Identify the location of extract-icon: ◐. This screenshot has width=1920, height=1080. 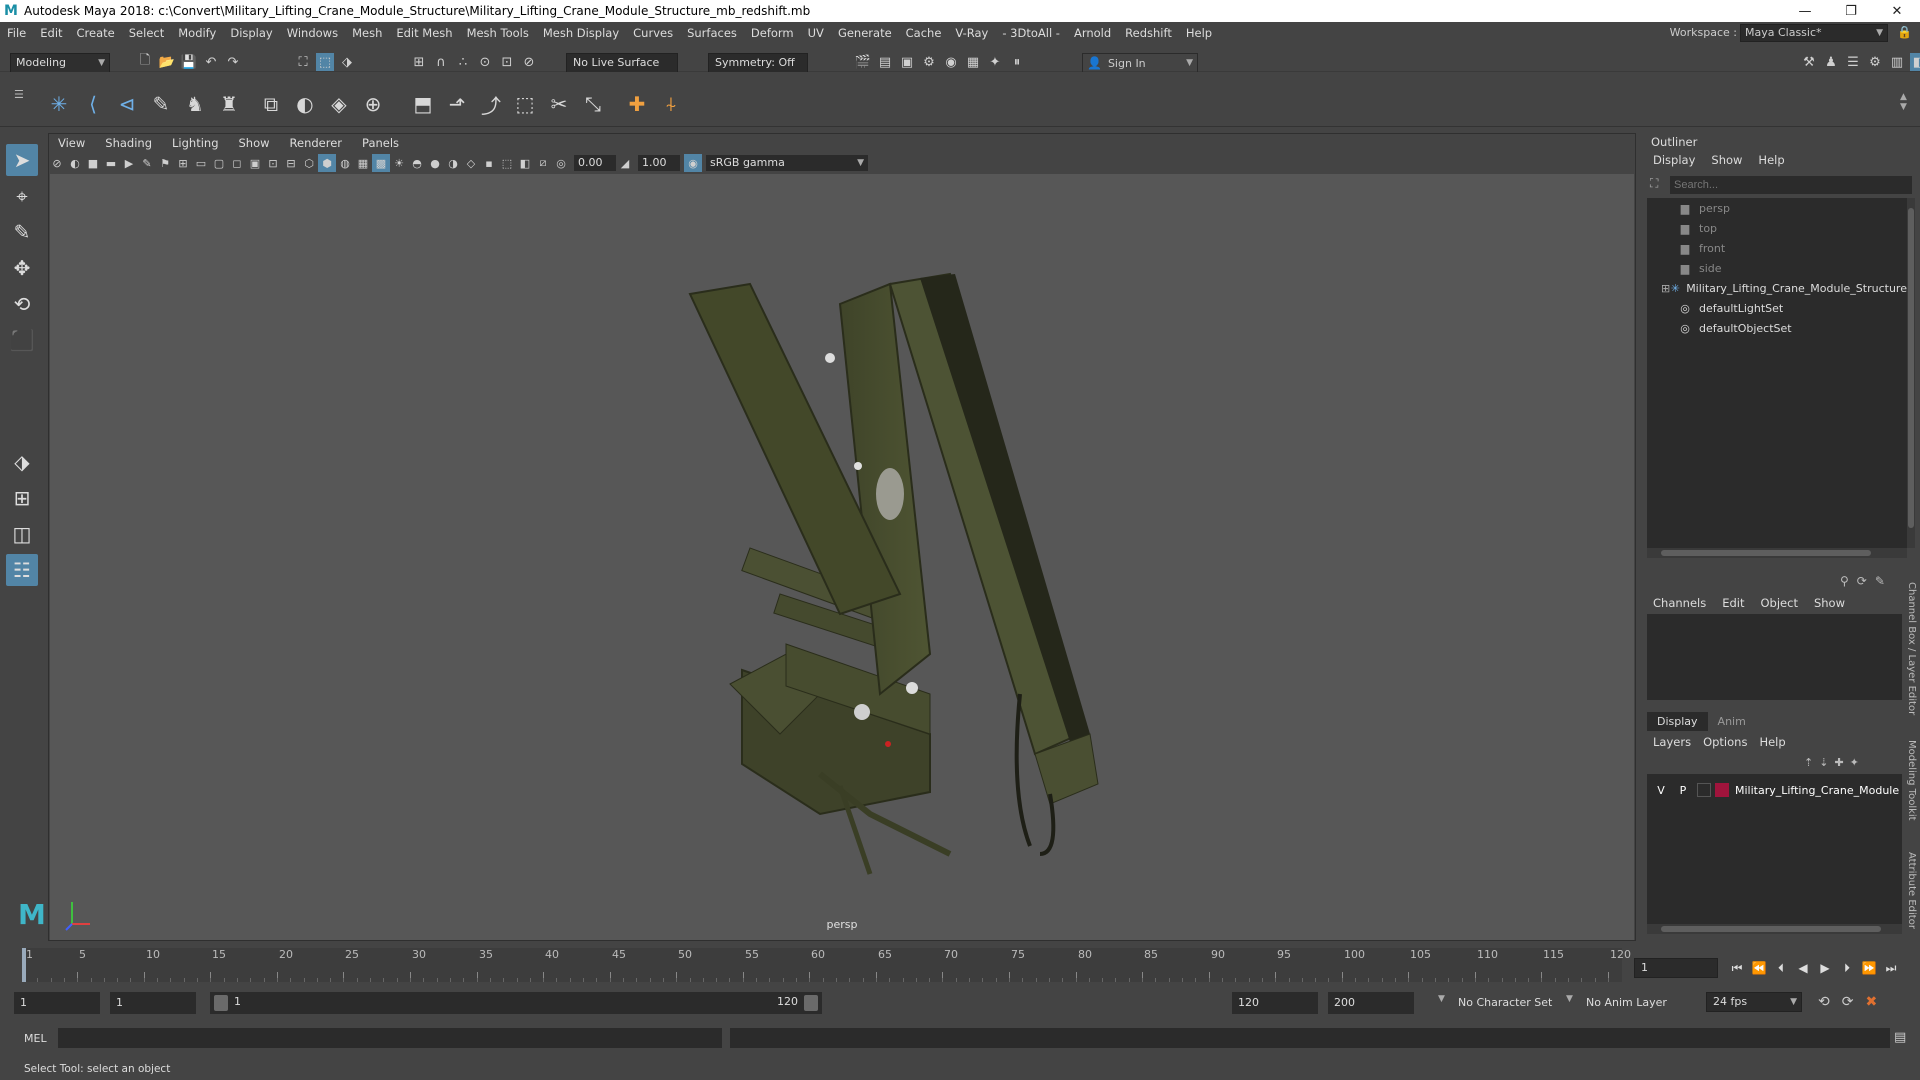
(305, 104).